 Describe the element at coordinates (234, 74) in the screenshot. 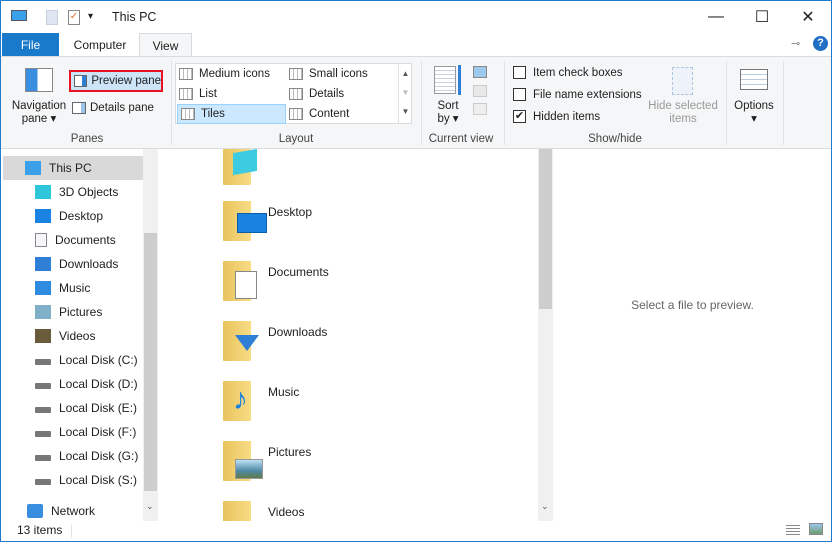

I see `layout-label: Medium icons` at that location.